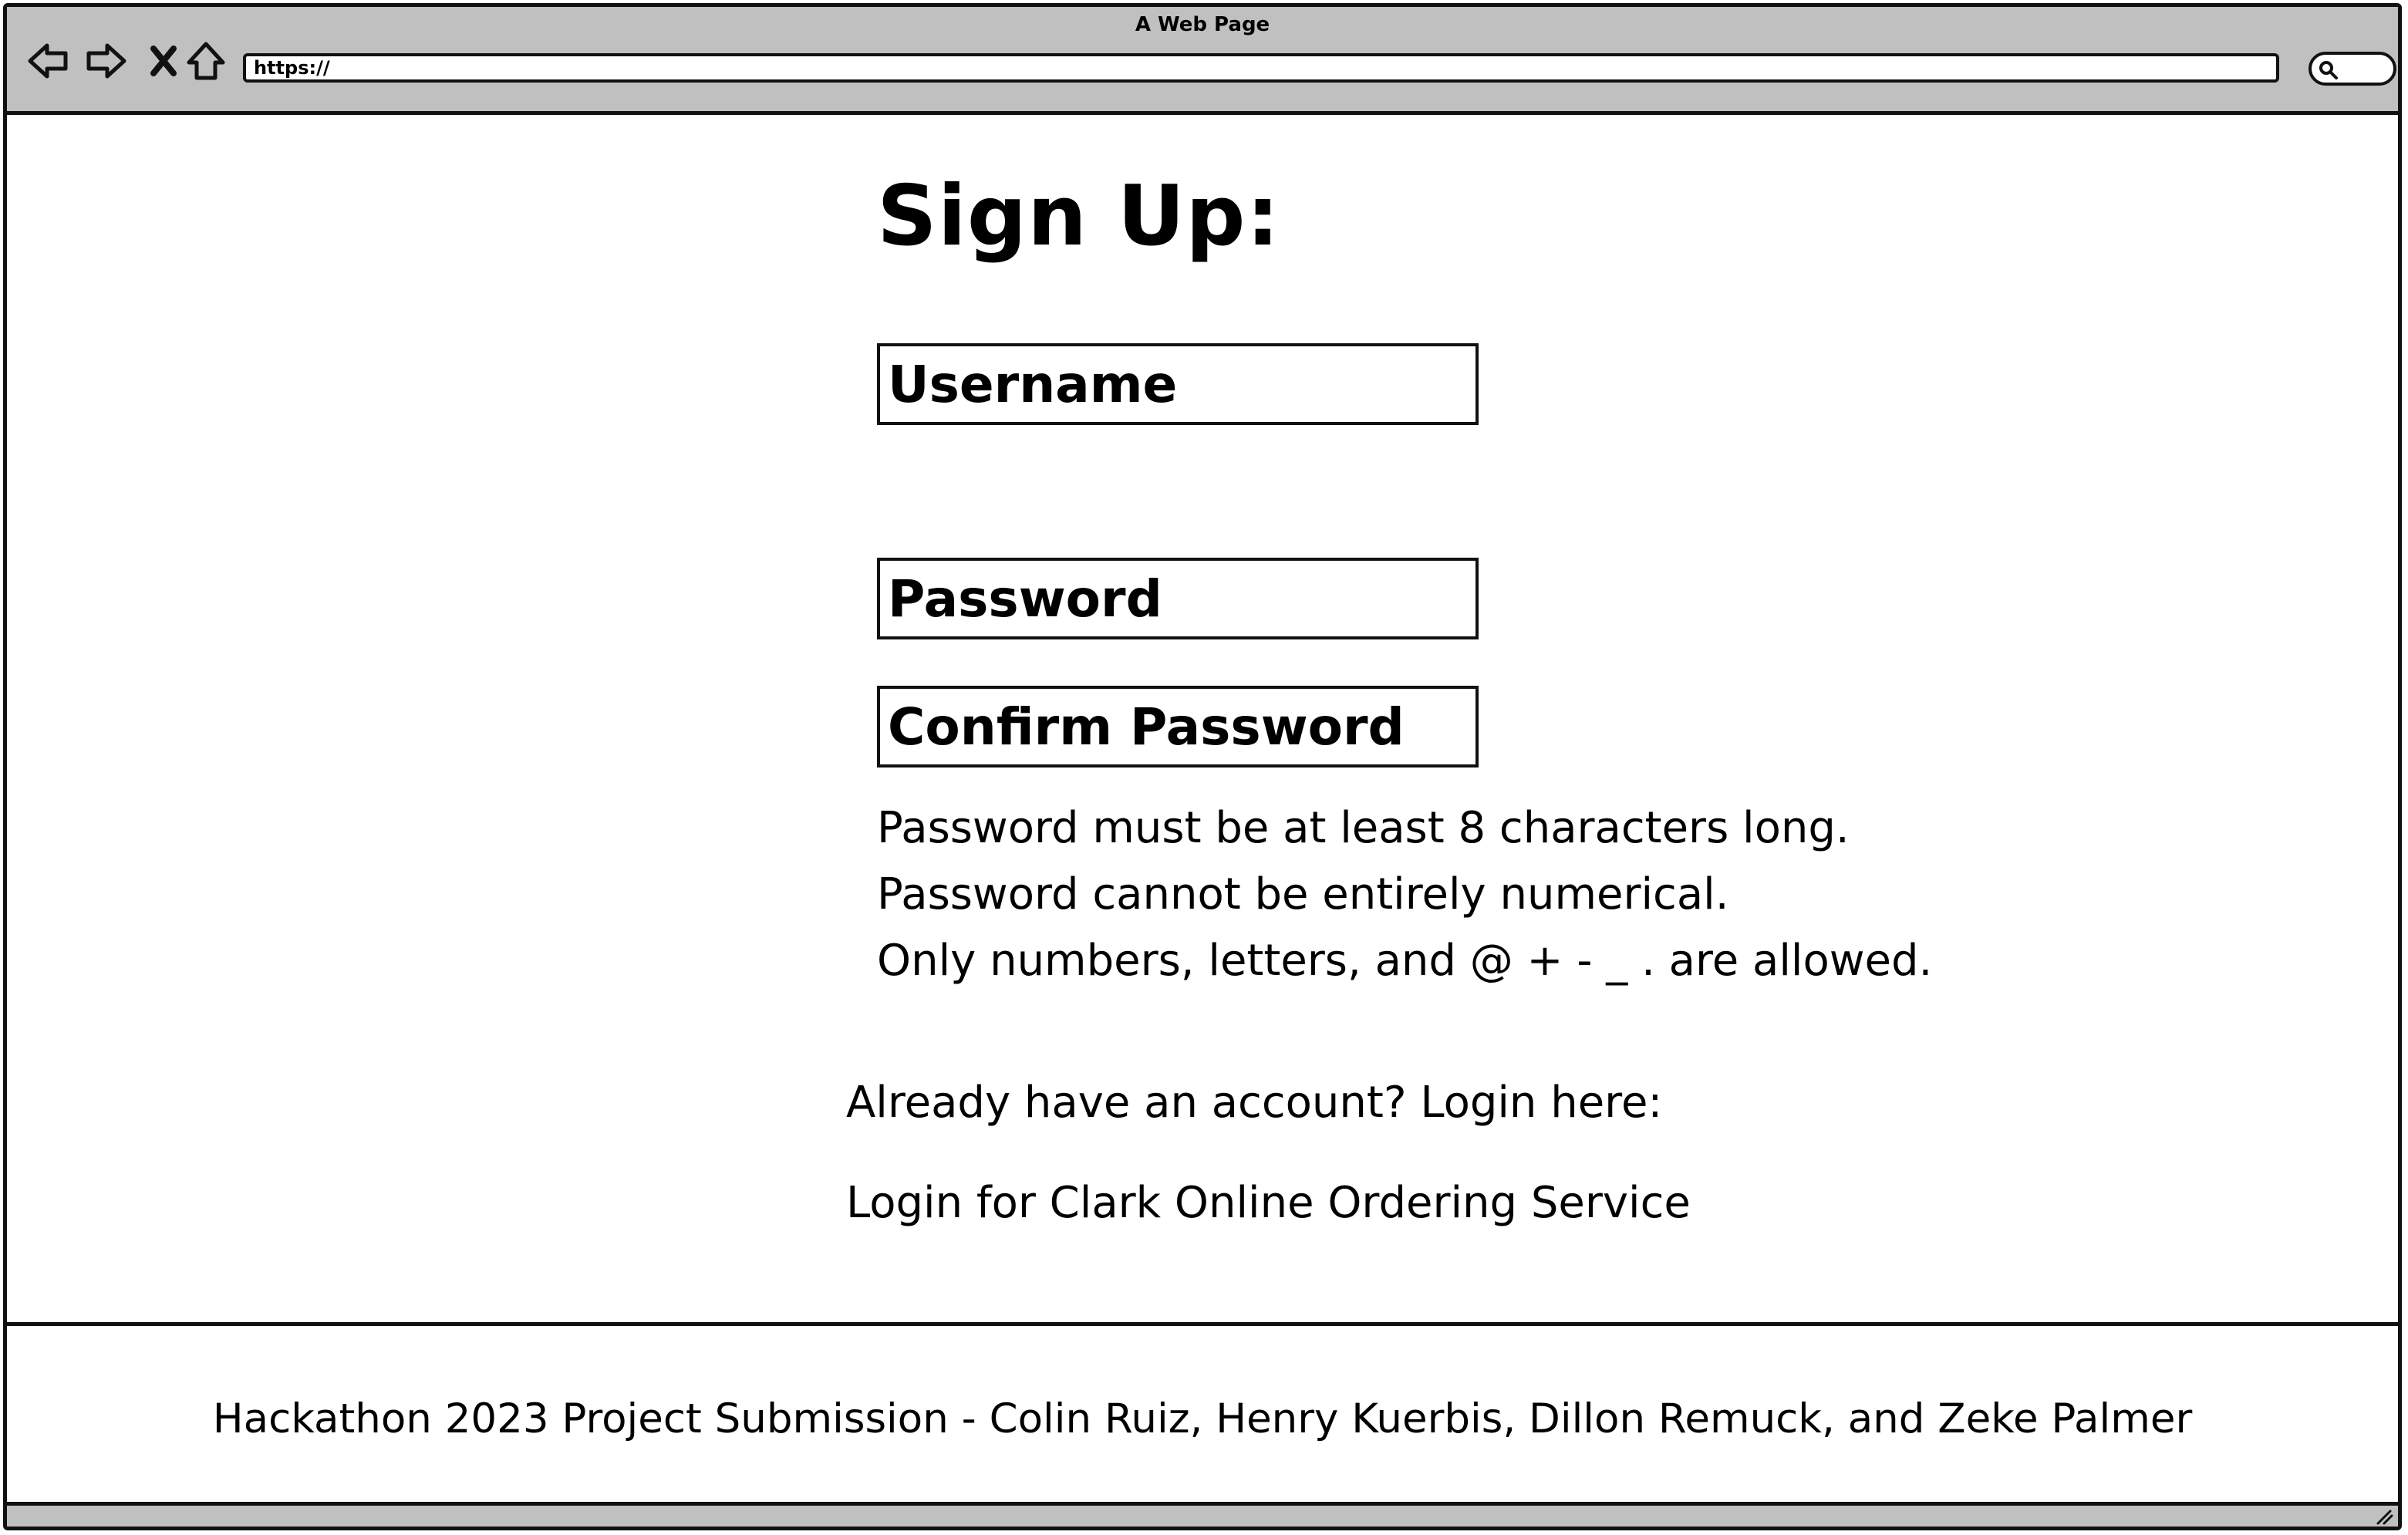  What do you see at coordinates (1178, 727) in the screenshot?
I see `confirm-password-field` at bounding box center [1178, 727].